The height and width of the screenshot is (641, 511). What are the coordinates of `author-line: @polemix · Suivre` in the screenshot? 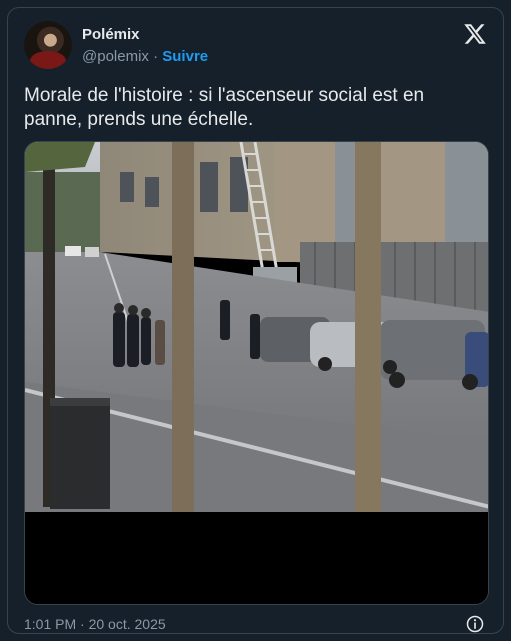 It's located at (145, 56).